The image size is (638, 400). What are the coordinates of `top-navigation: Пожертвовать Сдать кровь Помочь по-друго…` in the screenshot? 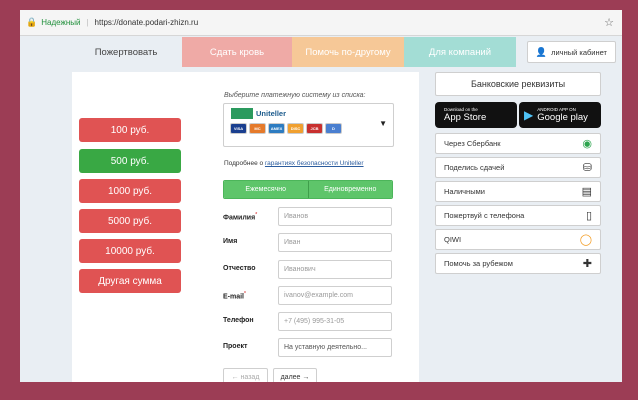 It's located at (346, 52).